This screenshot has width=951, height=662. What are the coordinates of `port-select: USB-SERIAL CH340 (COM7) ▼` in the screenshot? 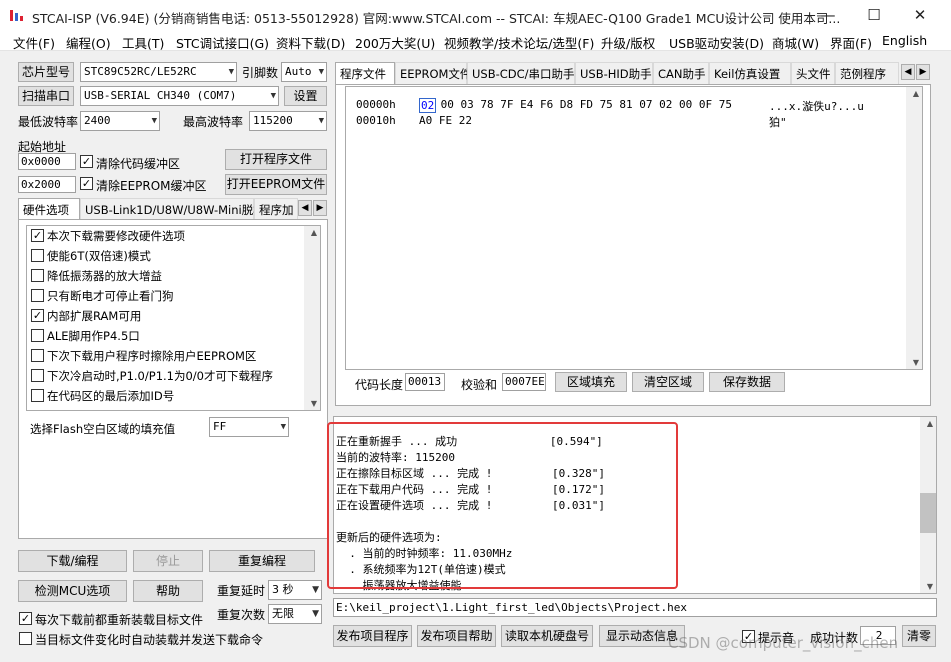 It's located at (179, 96).